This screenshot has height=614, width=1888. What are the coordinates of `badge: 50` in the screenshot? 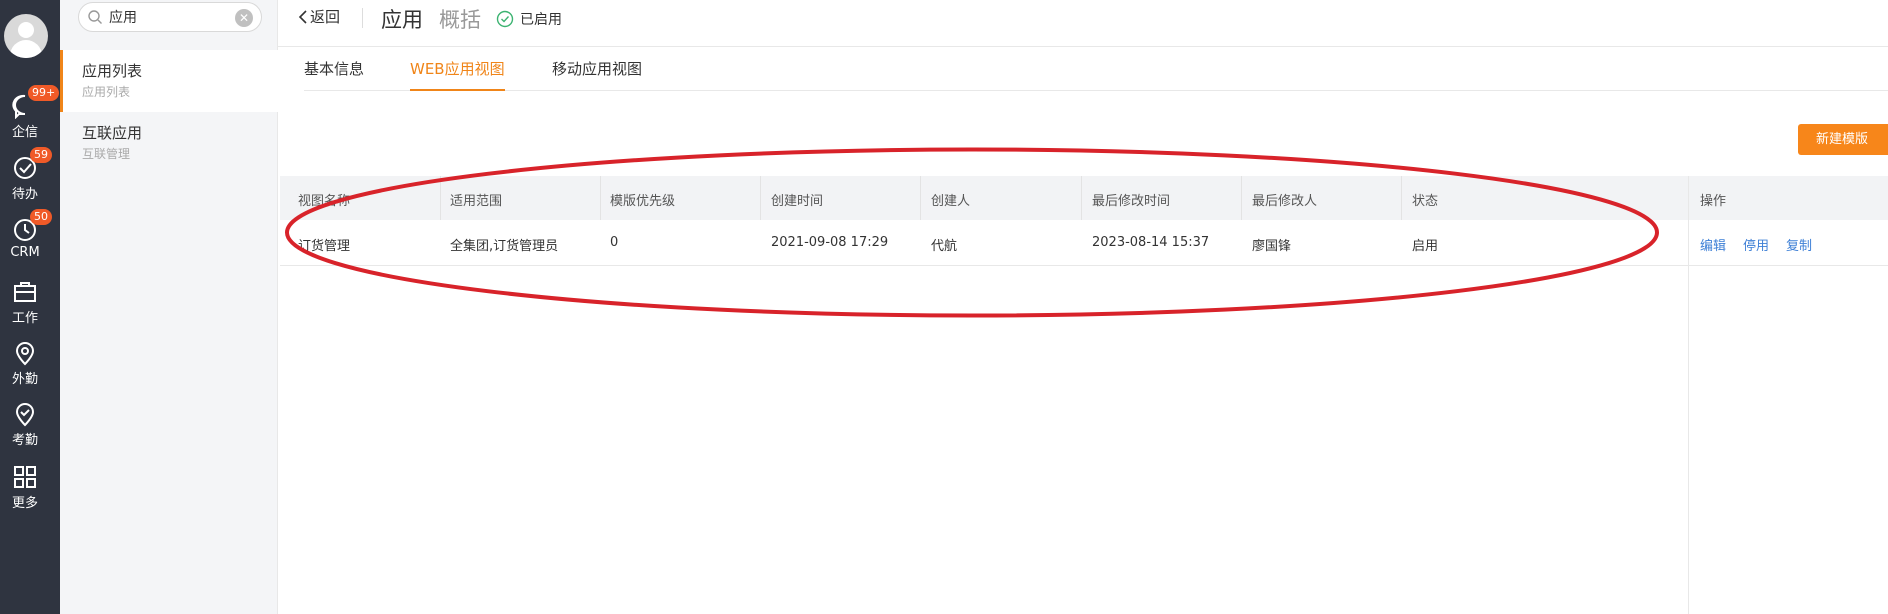 It's located at (41, 217).